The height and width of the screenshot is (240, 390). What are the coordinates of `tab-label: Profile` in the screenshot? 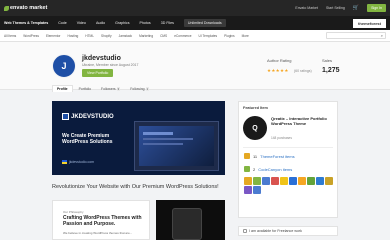 It's located at (62, 89).